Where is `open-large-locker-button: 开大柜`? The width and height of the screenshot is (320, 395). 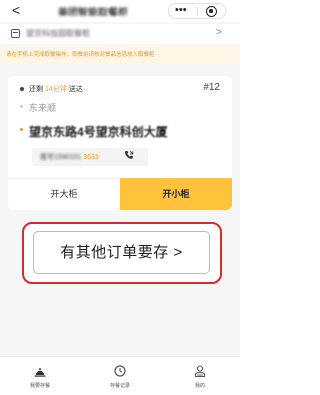 open-large-locker-button: 开大柜 is located at coordinates (64, 194).